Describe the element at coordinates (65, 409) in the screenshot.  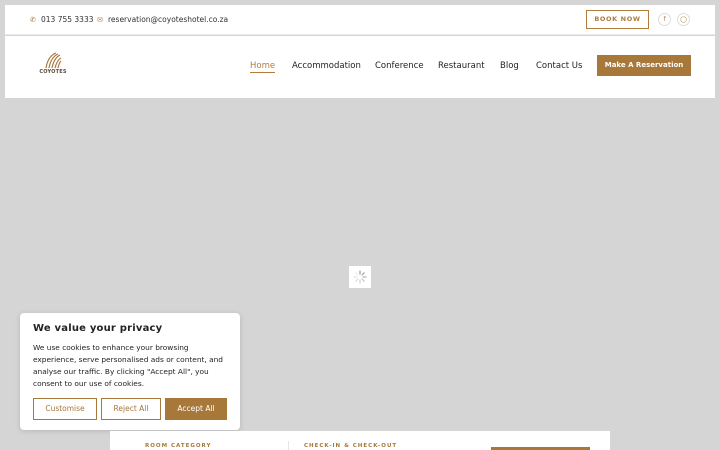
I see `customise-button: Customise` at that location.